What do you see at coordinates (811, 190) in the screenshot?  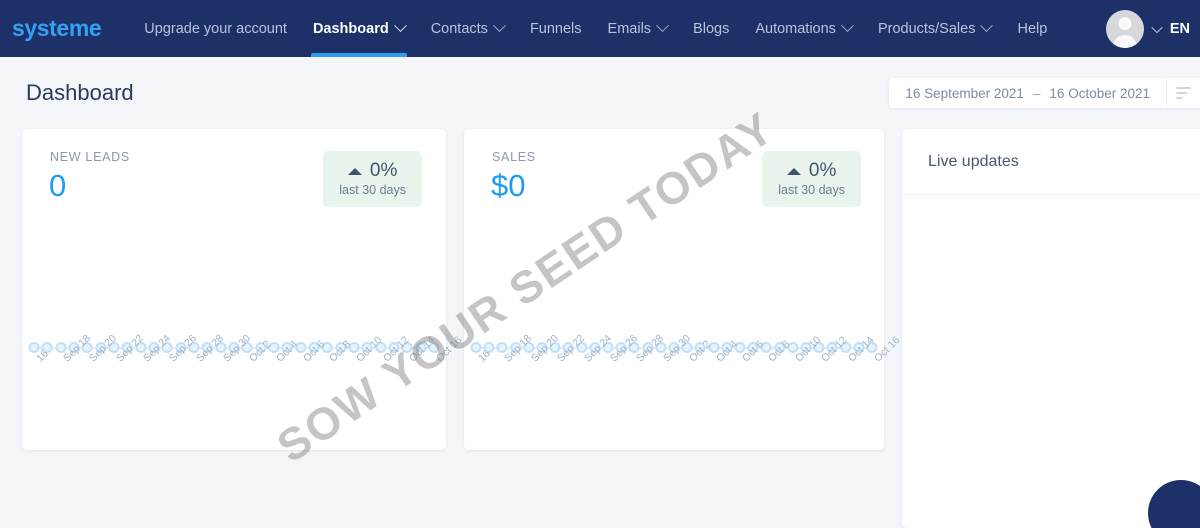 I see `sales-delta-period: last 30 days` at bounding box center [811, 190].